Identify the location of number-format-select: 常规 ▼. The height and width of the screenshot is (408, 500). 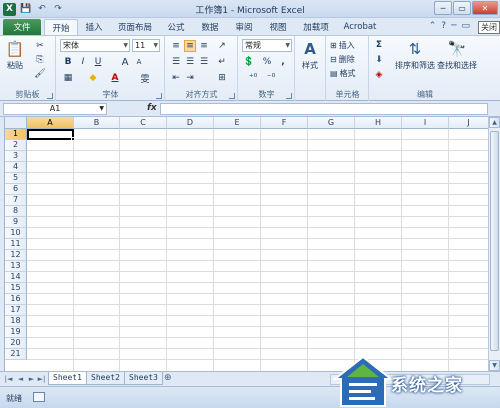
(267, 45).